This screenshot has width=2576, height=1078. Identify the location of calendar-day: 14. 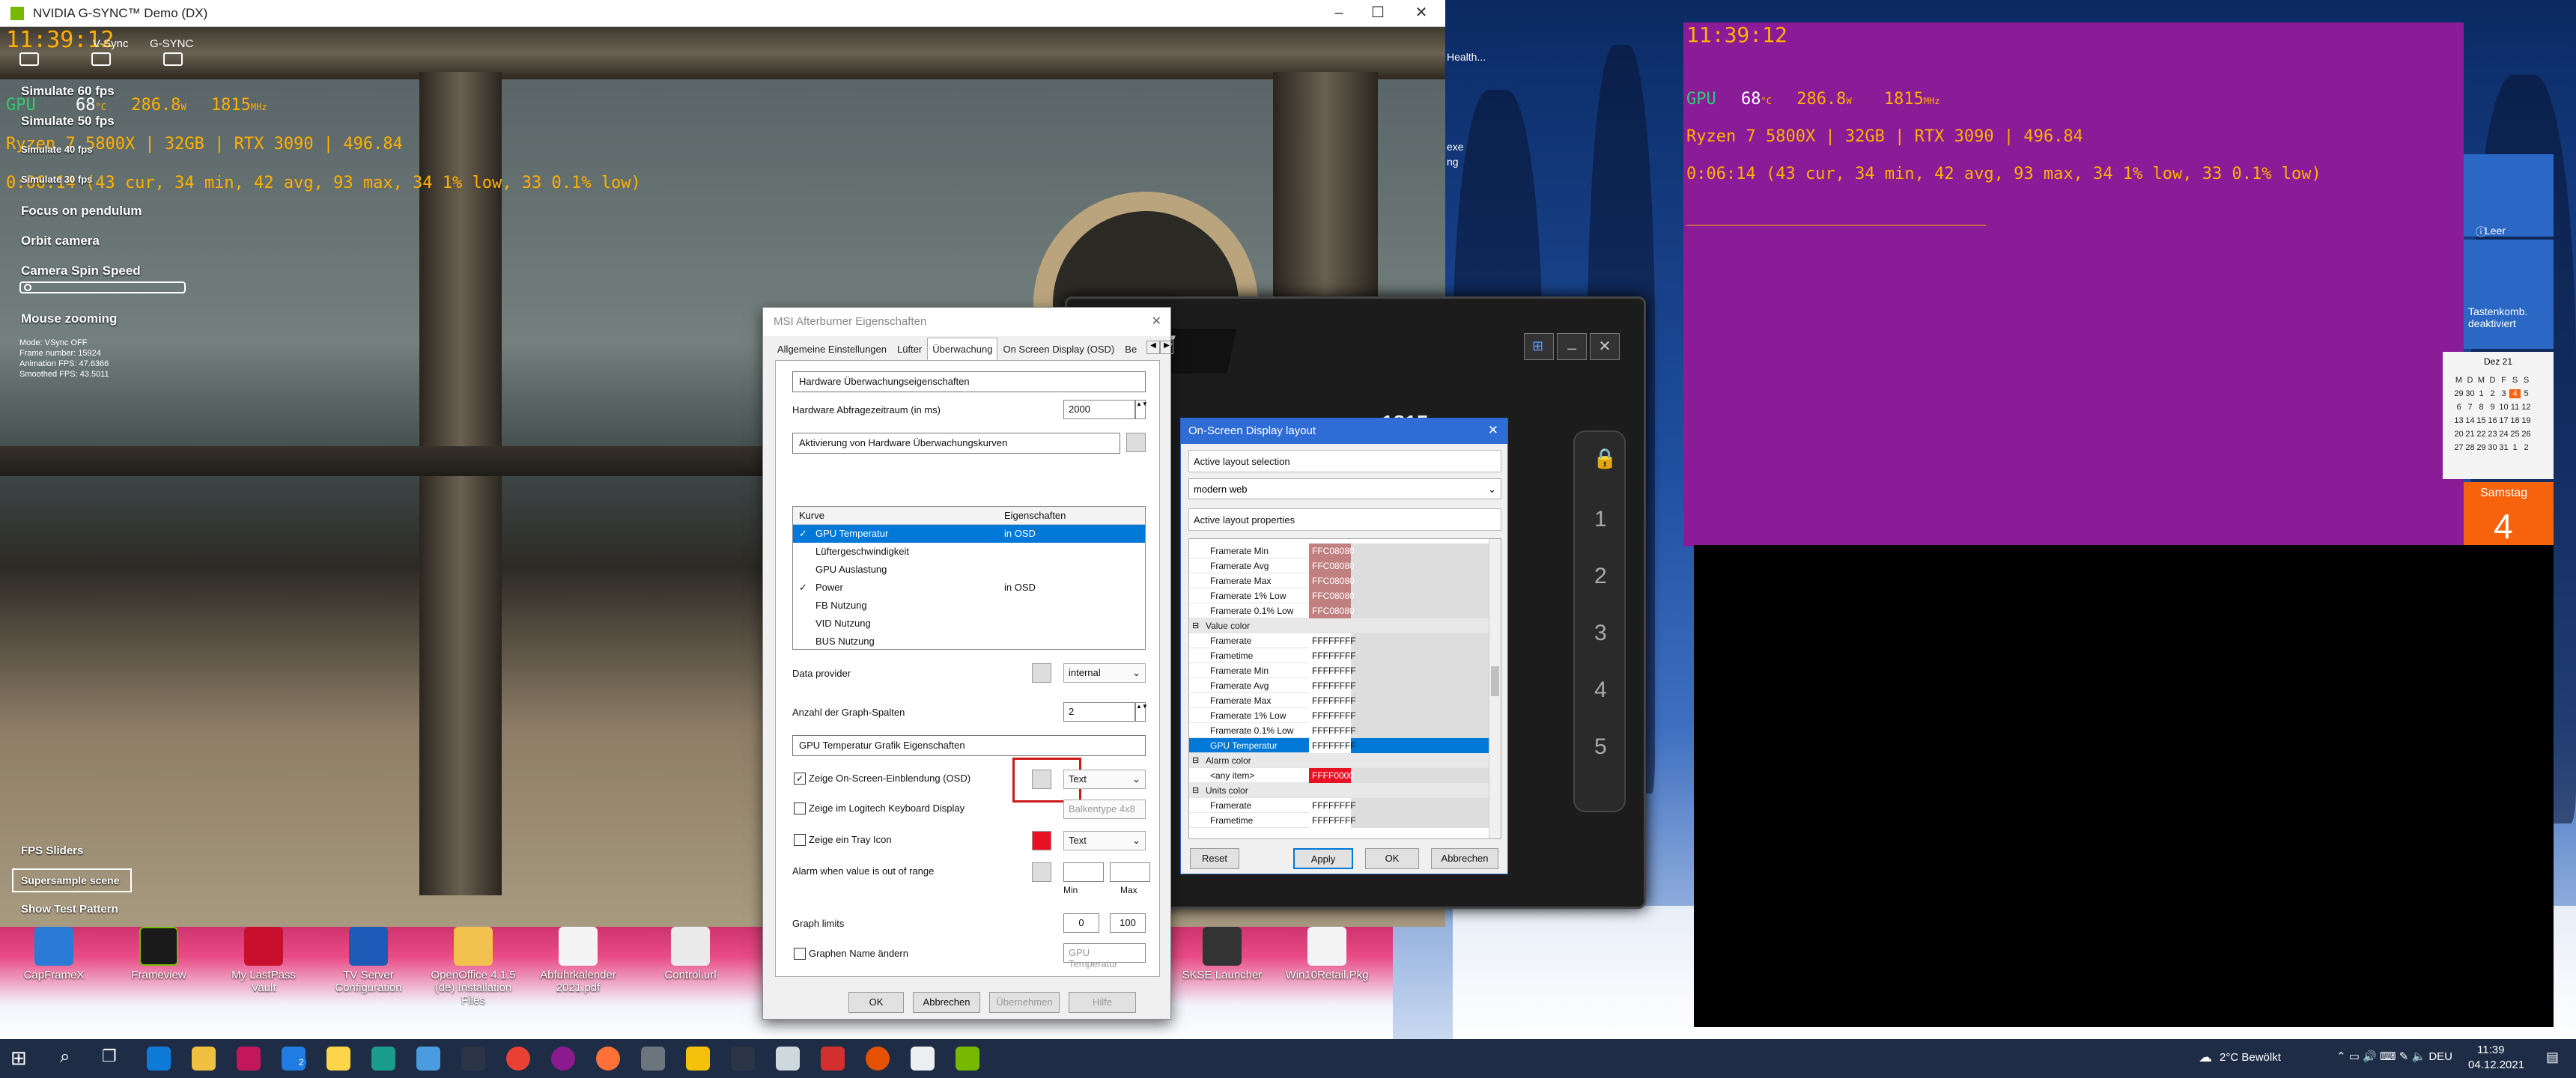
(2470, 420).